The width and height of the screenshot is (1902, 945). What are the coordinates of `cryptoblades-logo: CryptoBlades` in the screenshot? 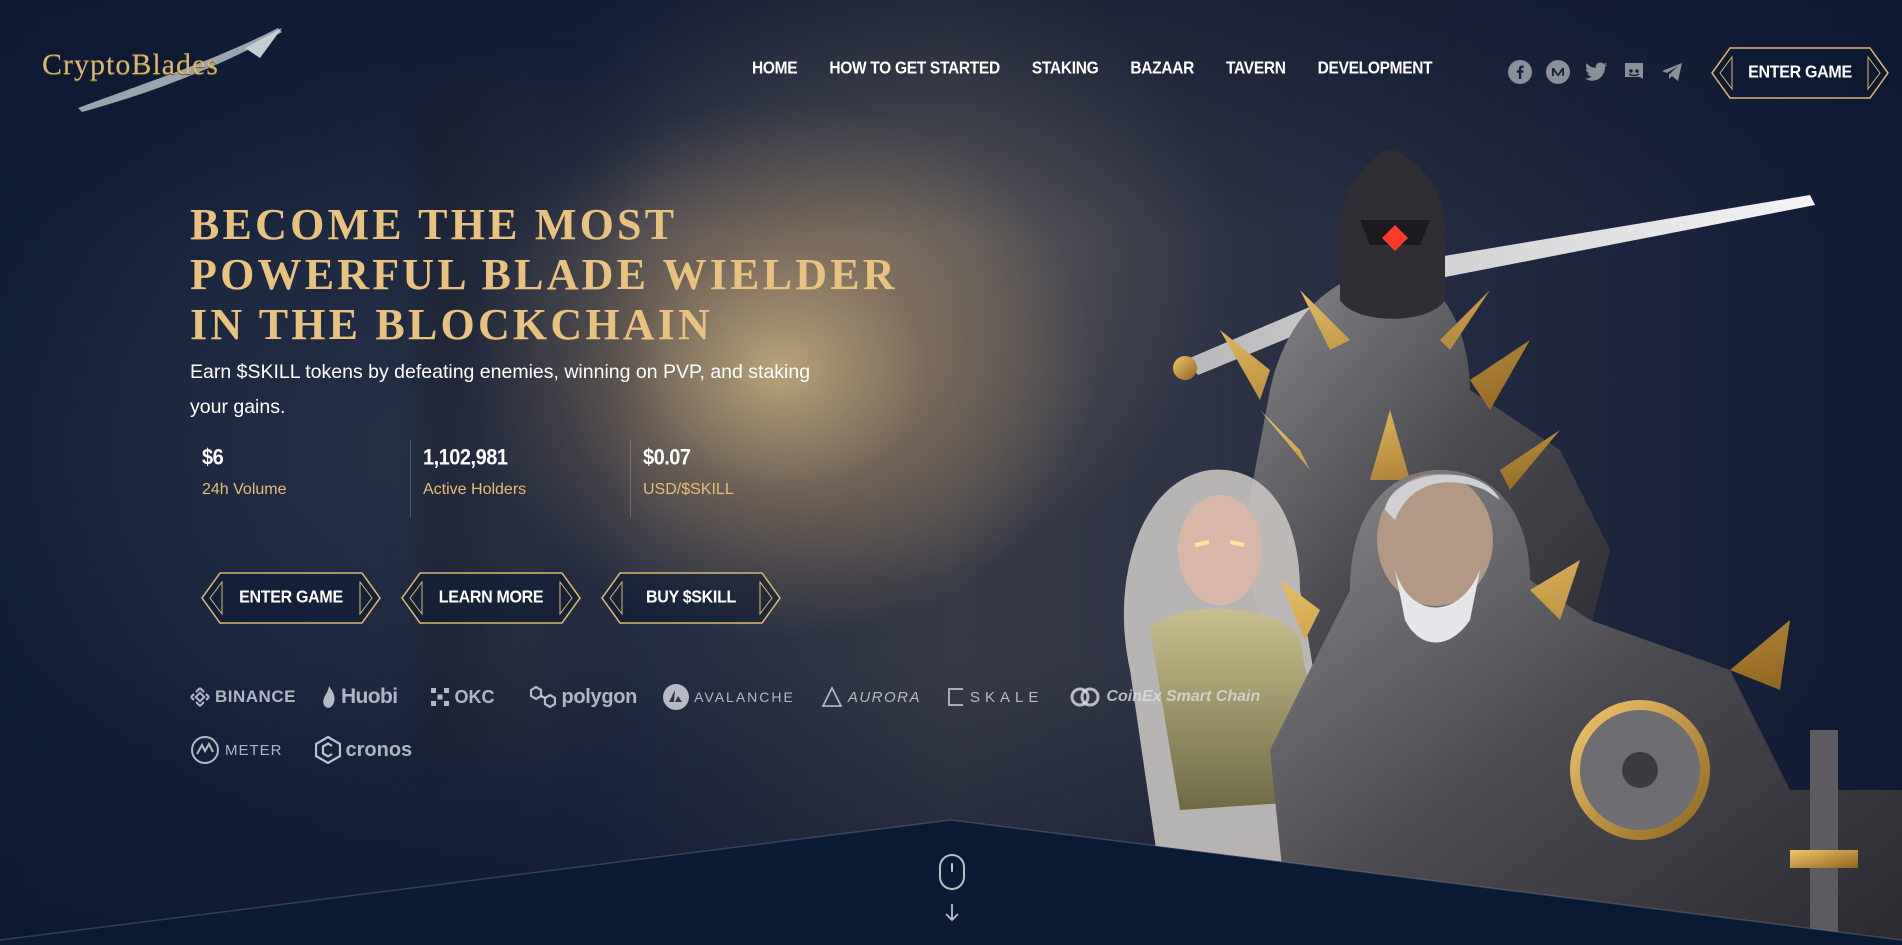 It's located at (165, 70).